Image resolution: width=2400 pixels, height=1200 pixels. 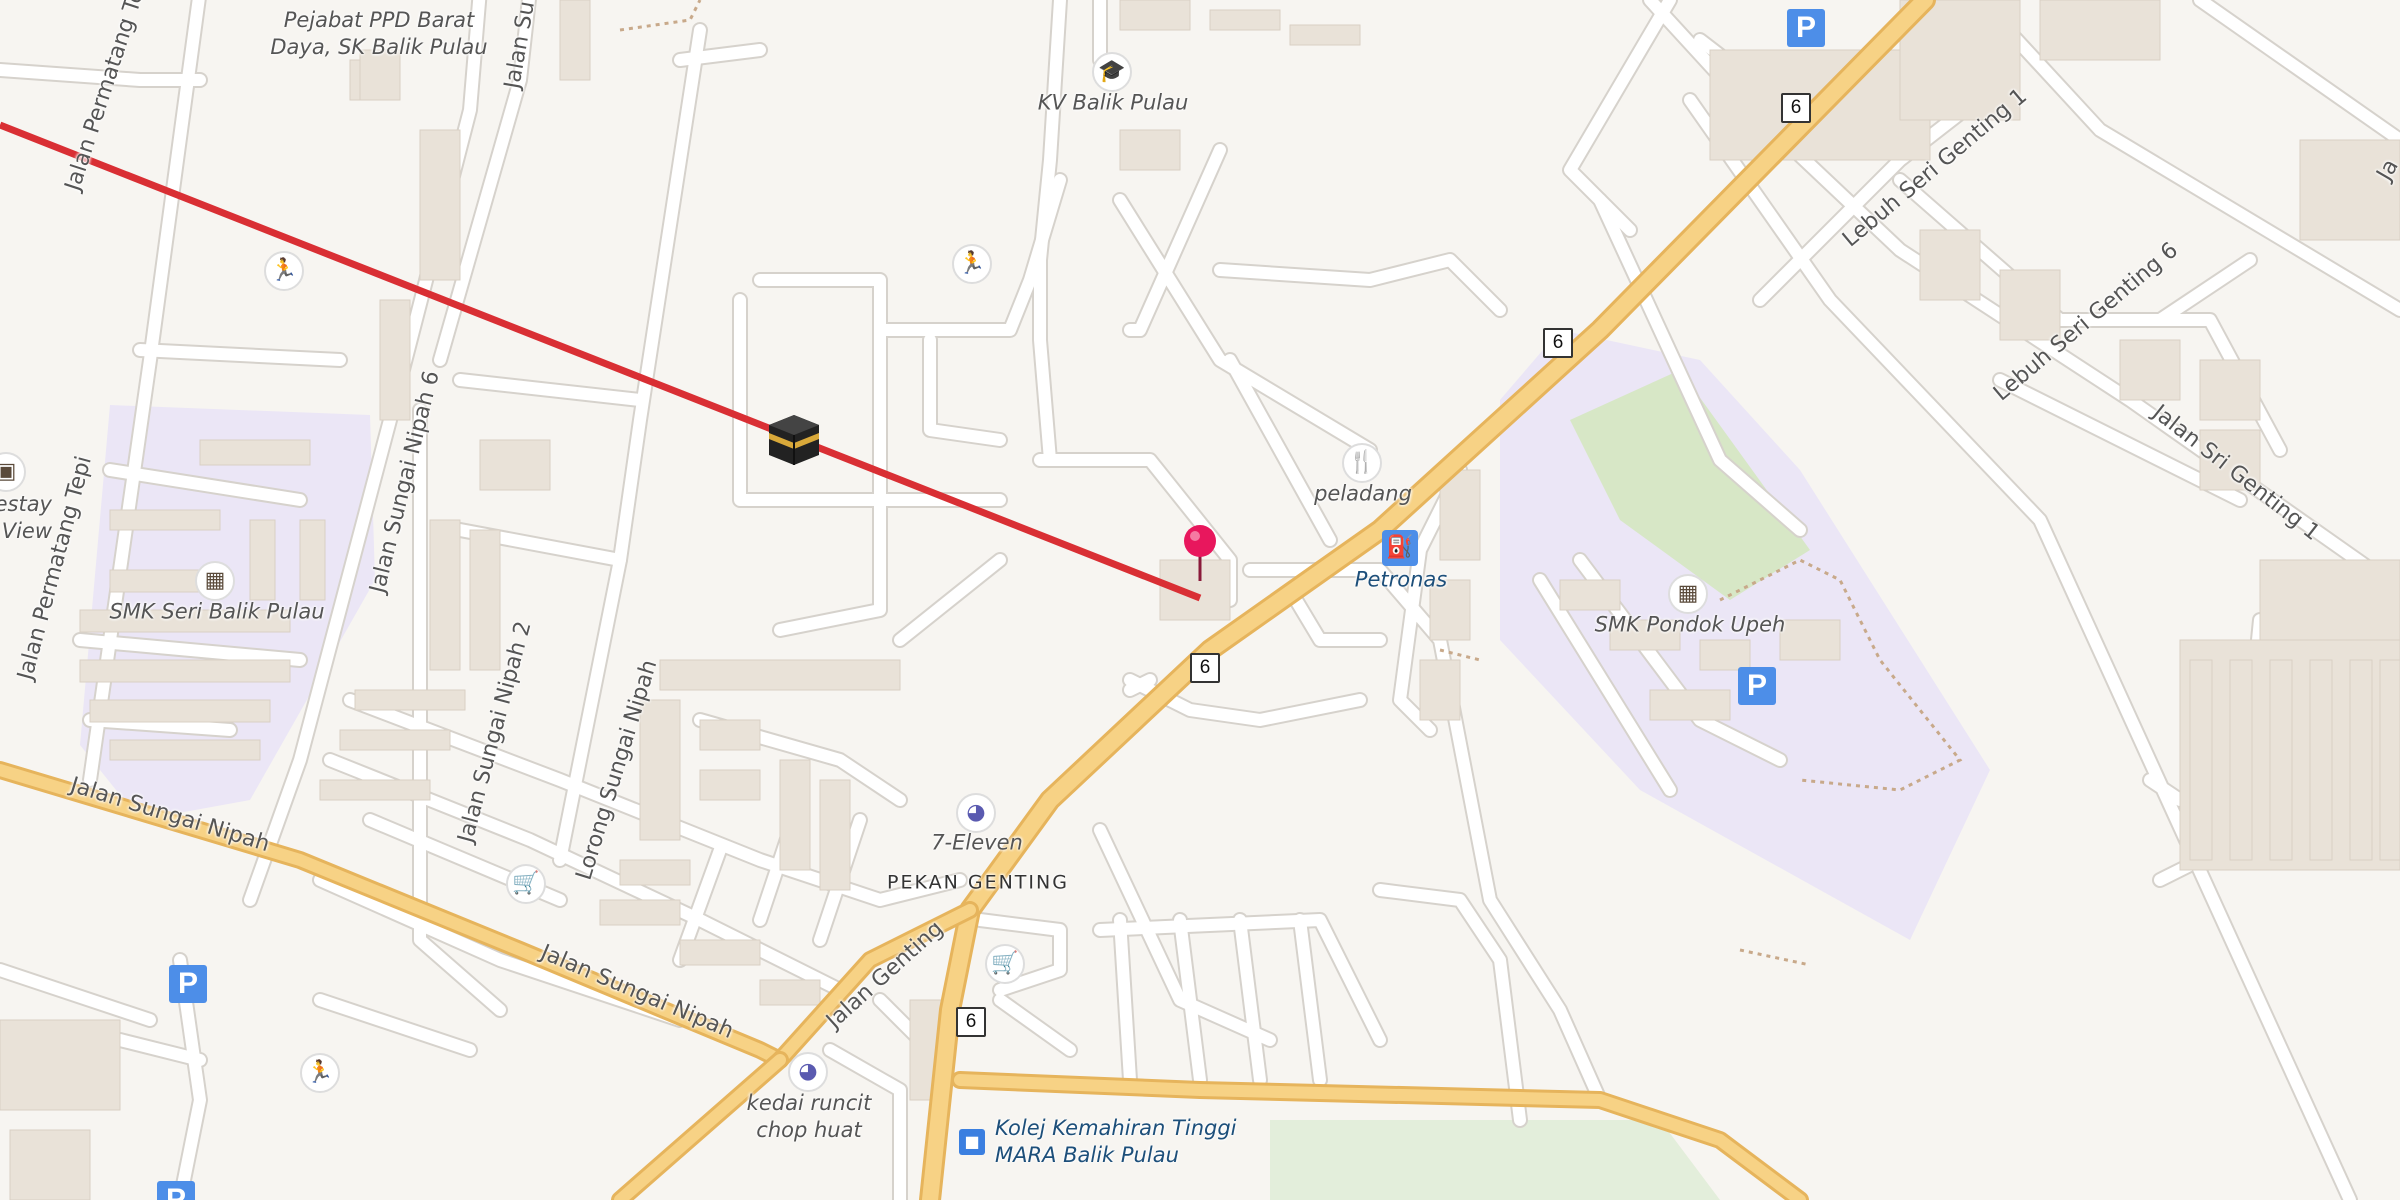 I want to click on fuel-icon: ⛽, so click(x=1400, y=548).